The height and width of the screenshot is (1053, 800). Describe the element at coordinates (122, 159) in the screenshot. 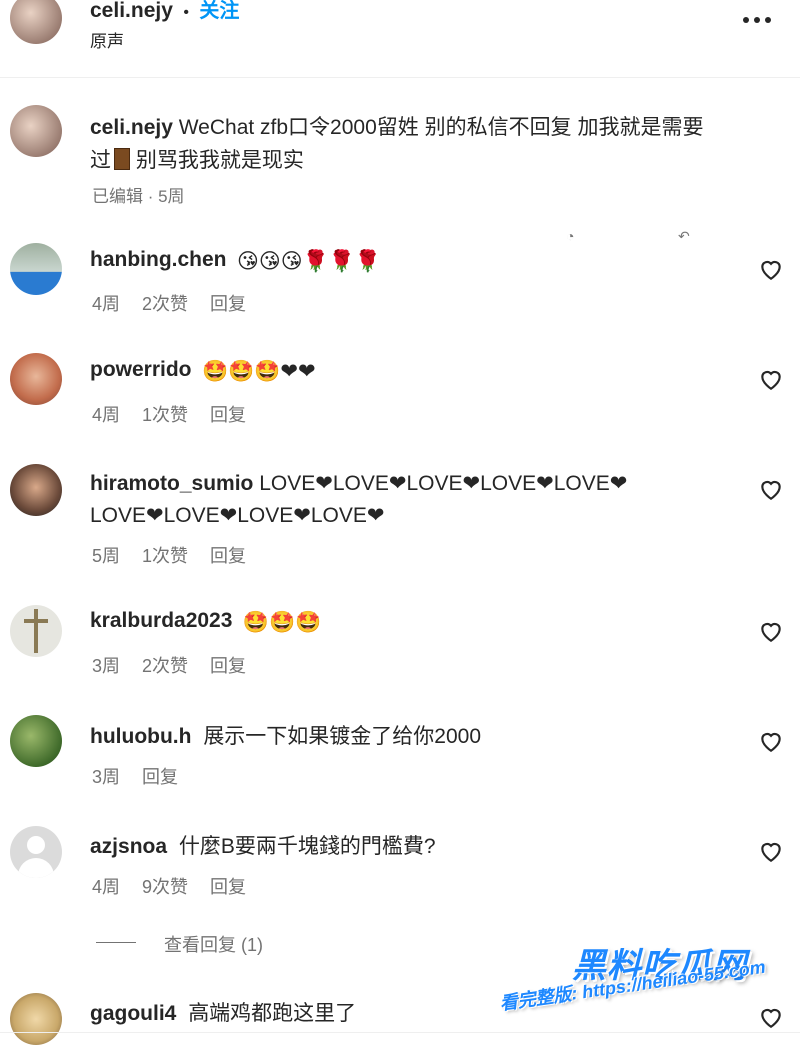

I see `door-icon` at that location.